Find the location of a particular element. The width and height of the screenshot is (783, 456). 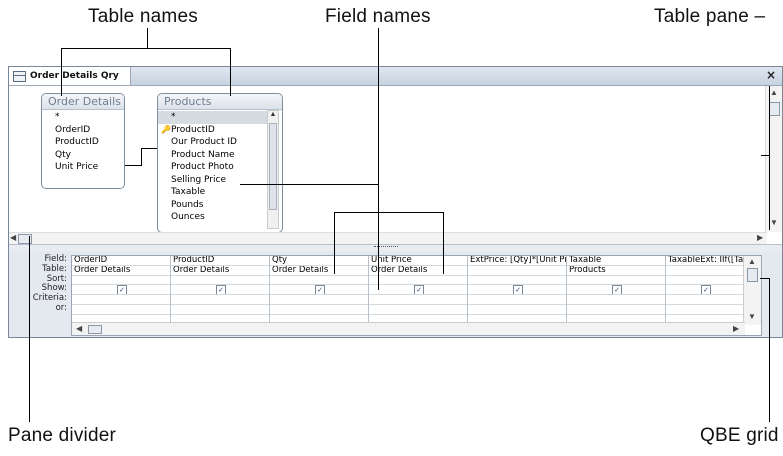

tab-label: Order Details Qry is located at coordinates (74, 76).